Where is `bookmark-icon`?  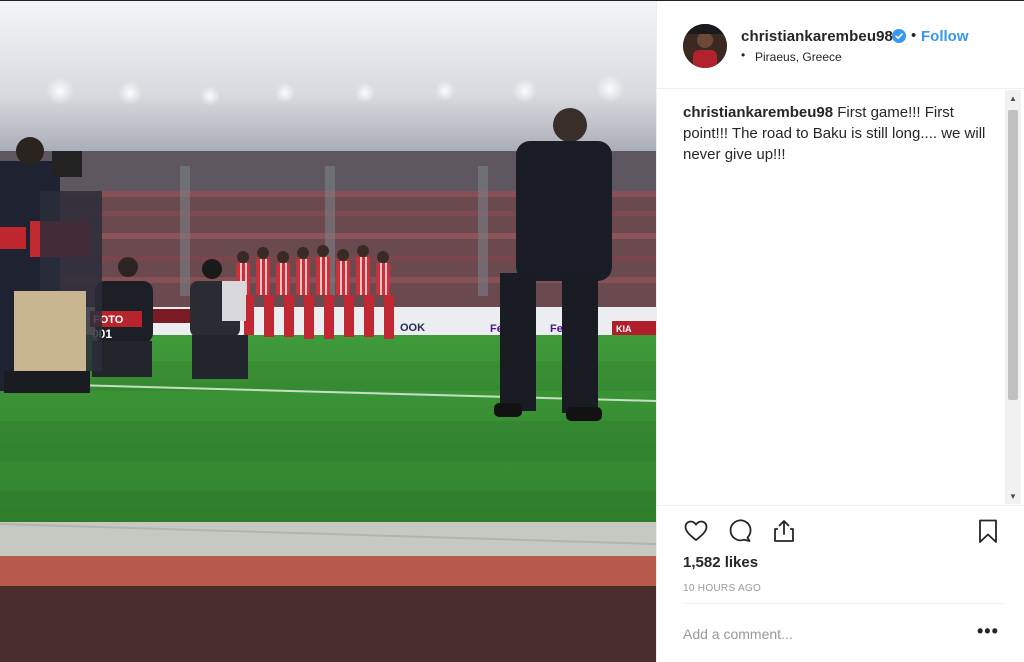 bookmark-icon is located at coordinates (988, 531).